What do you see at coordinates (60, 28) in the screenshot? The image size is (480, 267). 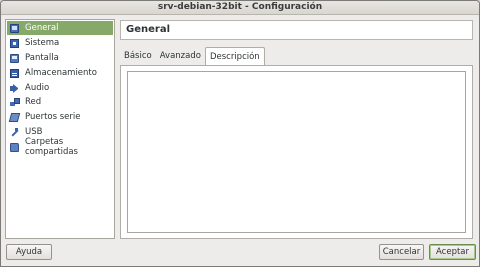 I see `sidebar-item-general: General` at bounding box center [60, 28].